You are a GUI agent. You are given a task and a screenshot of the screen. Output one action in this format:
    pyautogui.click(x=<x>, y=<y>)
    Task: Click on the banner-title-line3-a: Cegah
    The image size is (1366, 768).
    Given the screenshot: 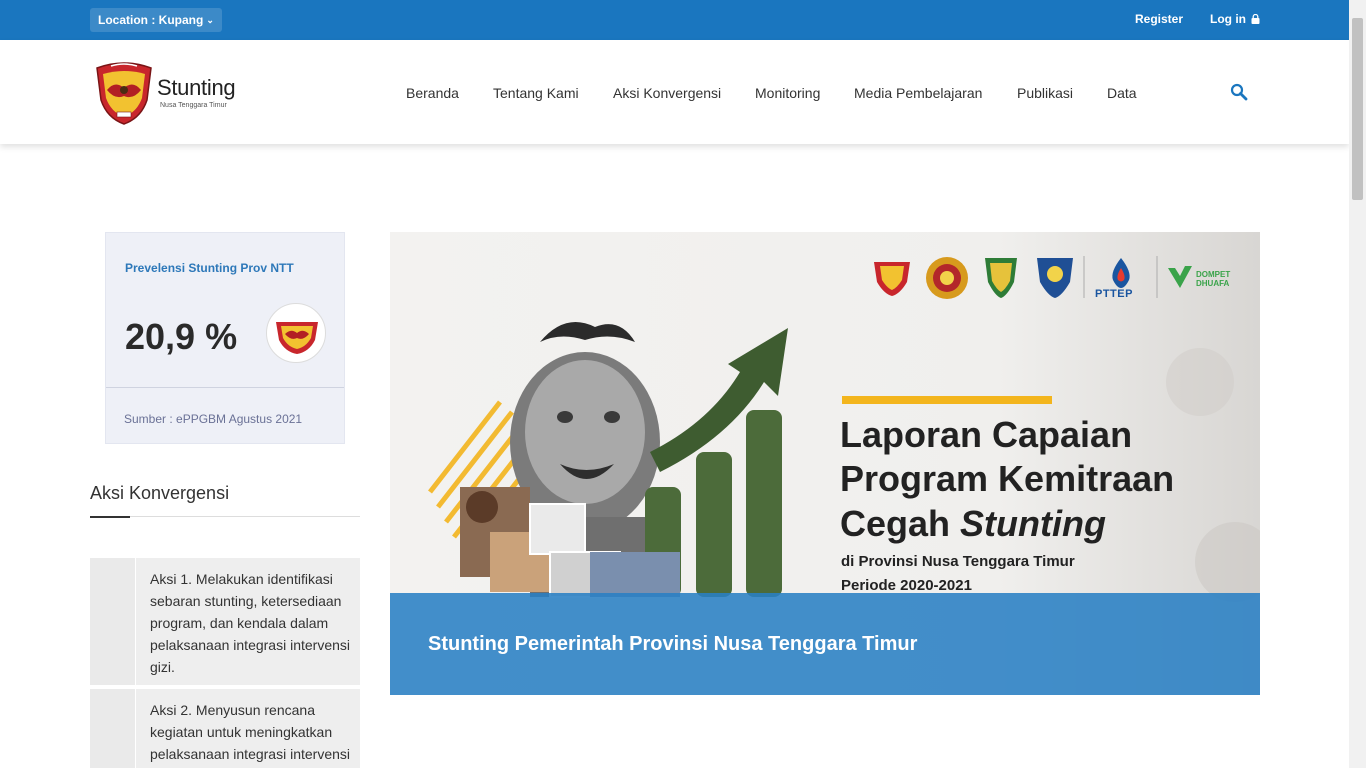 What is the action you would take?
    pyautogui.click(x=900, y=523)
    